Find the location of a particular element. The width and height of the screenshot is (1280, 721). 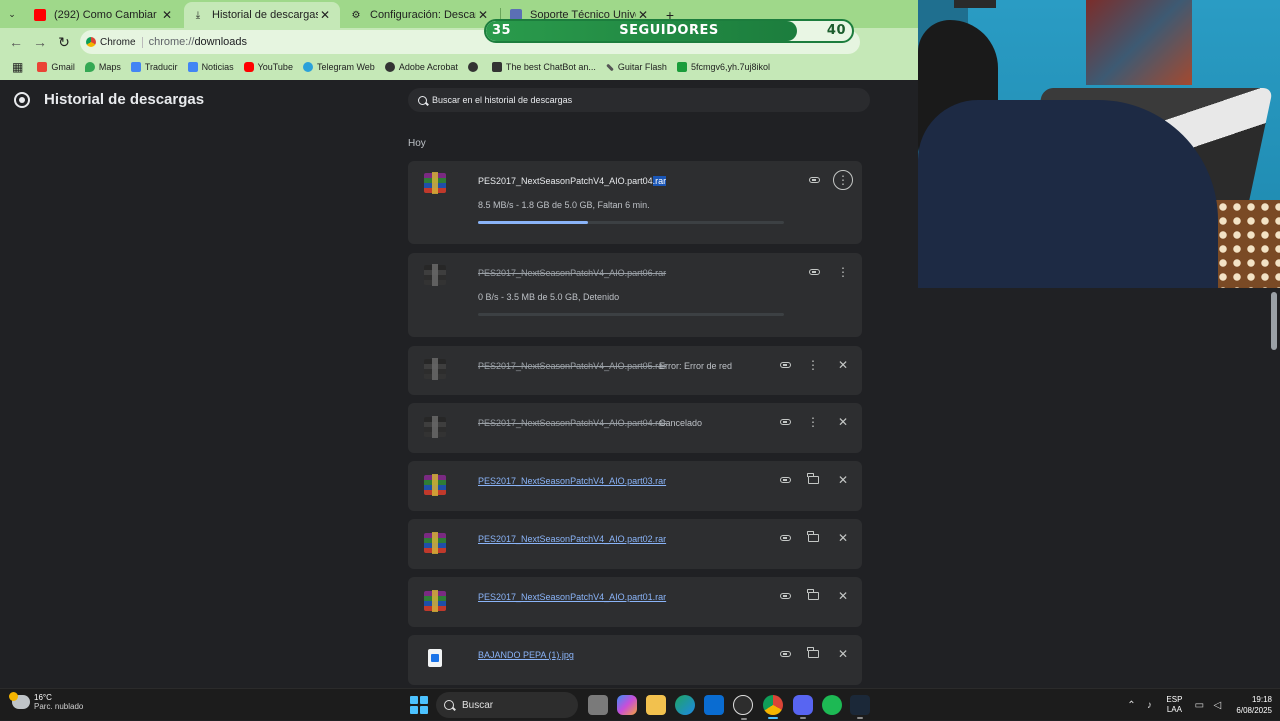

weather-description: Parc. nublado is located at coordinates (59, 706).